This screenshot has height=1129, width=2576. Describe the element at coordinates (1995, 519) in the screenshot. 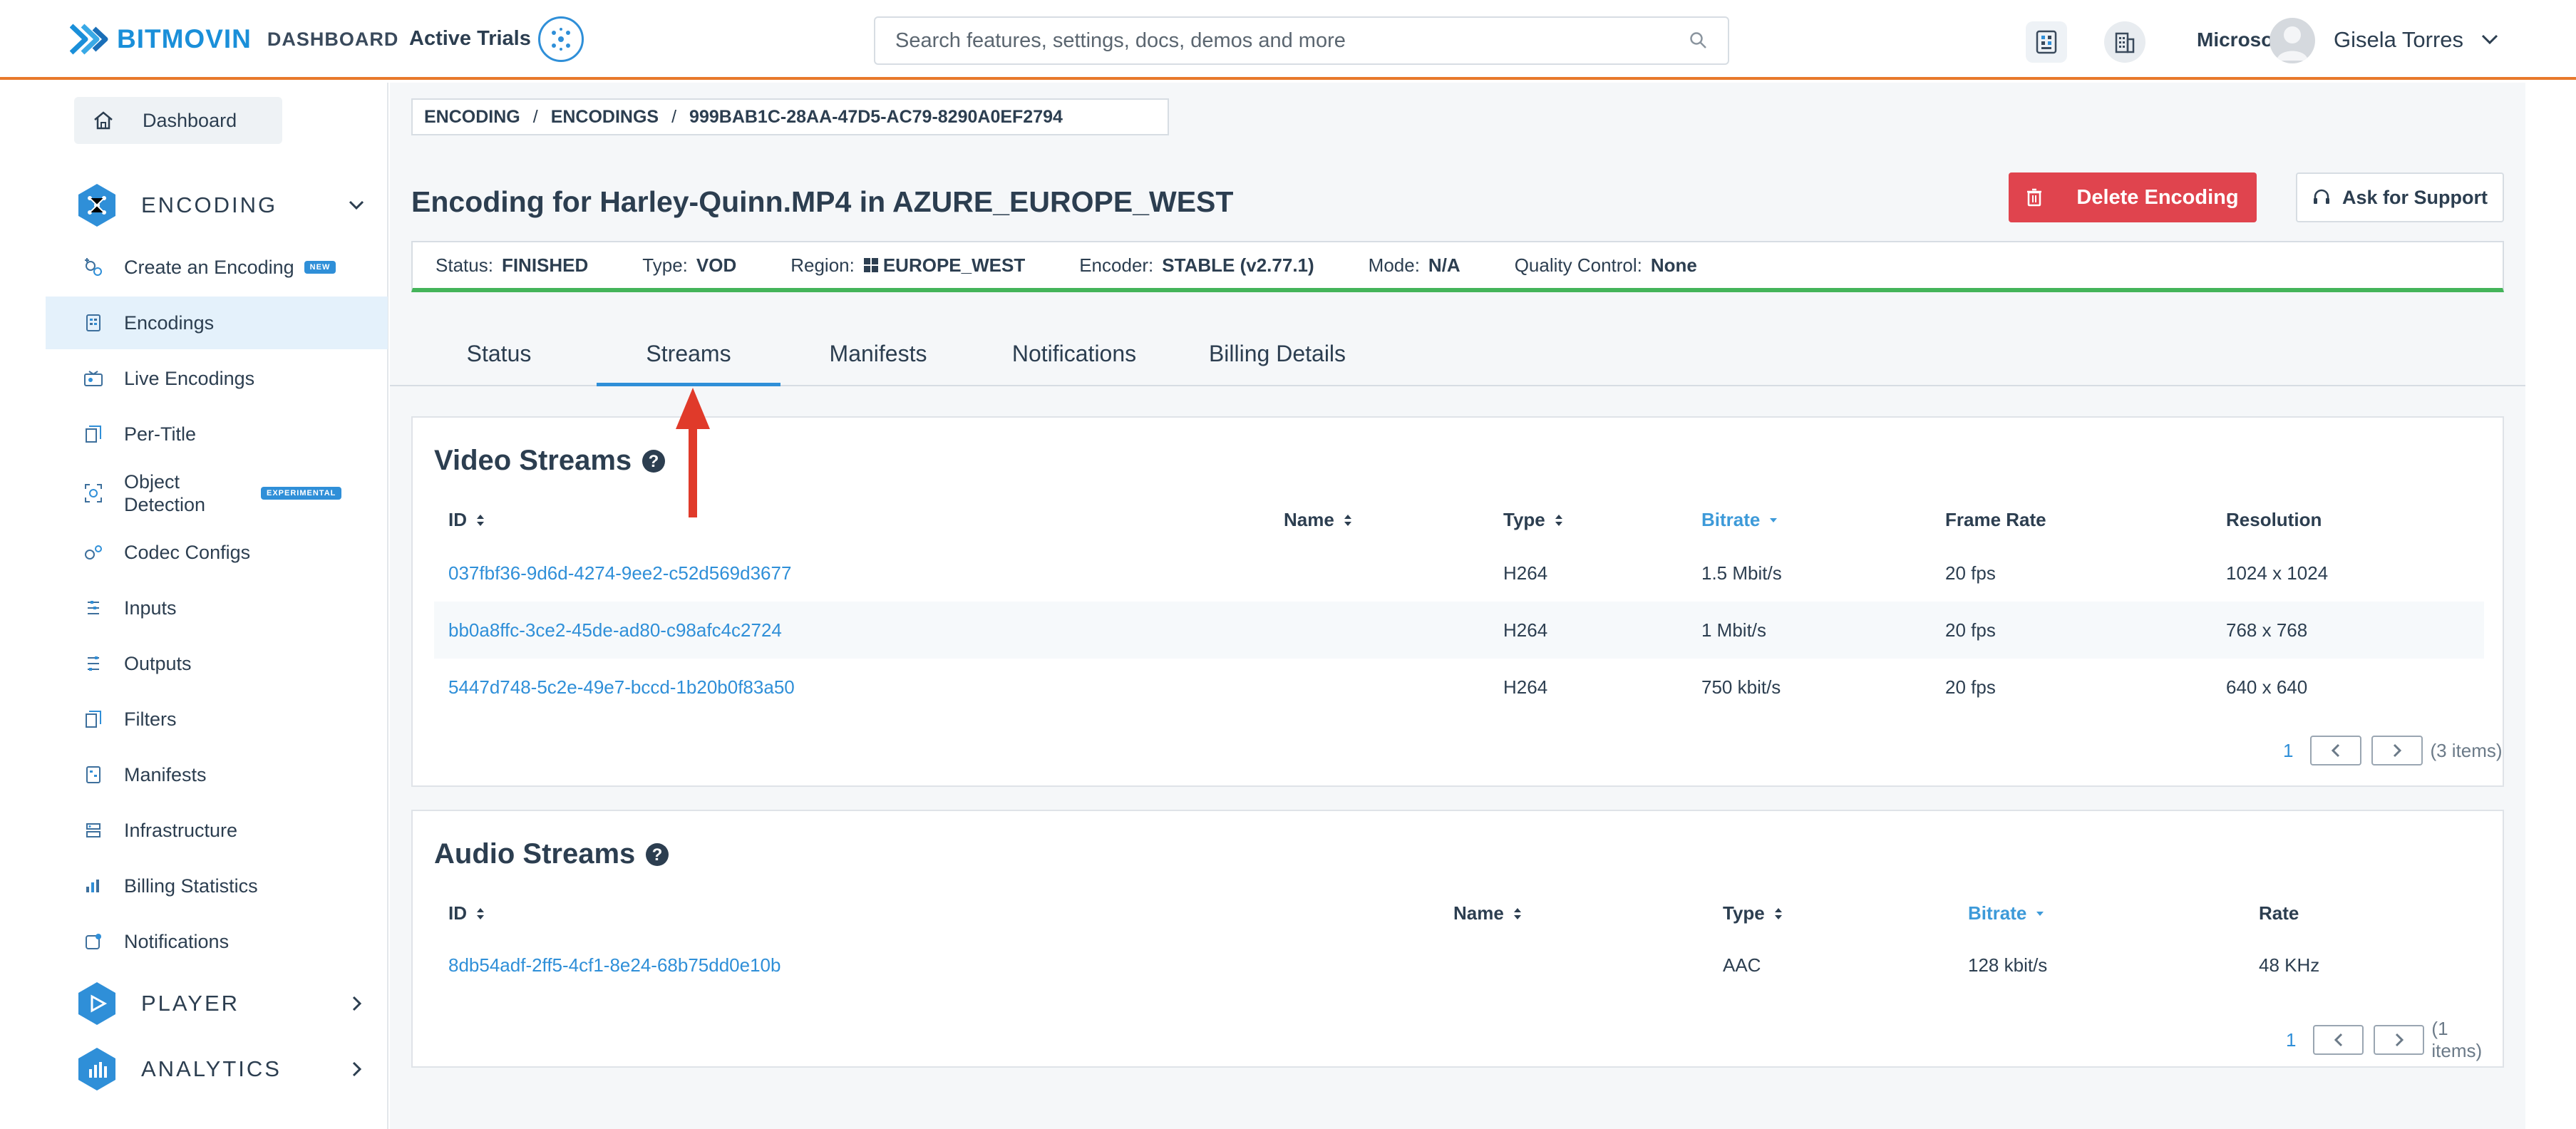

I see `column-label: Frame Rate` at that location.